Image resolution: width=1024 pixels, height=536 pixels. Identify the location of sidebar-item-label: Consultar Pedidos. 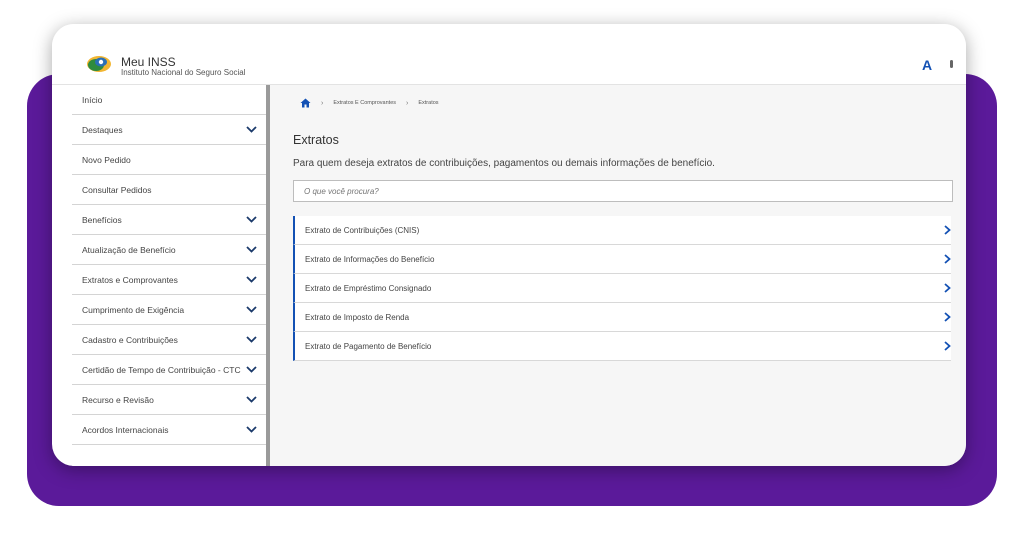
(117, 189).